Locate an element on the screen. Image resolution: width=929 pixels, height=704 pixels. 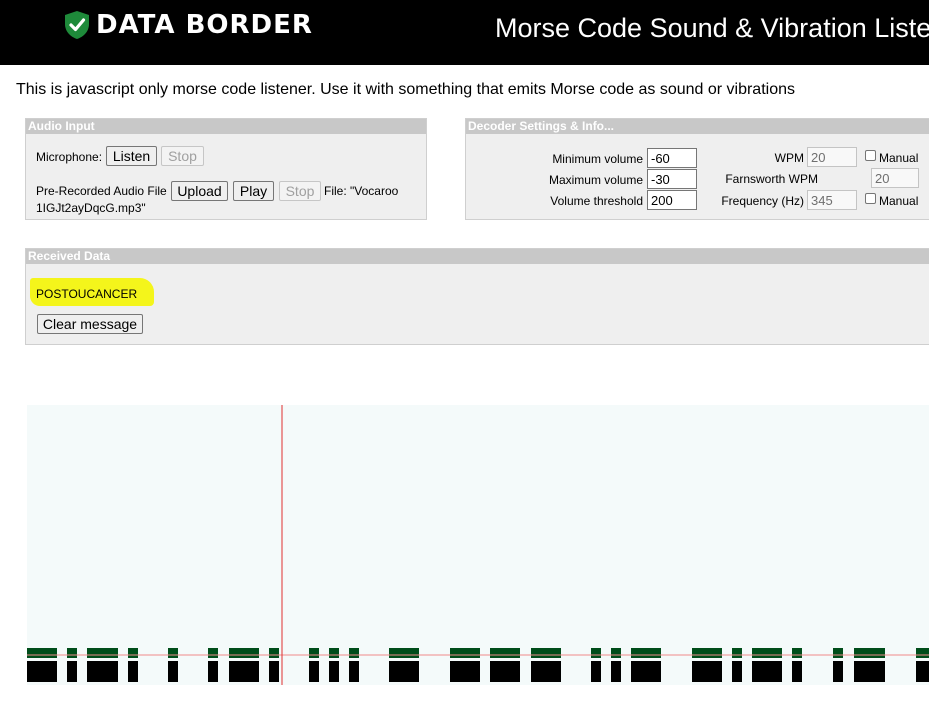
wpm-manual-checkbox is located at coordinates (870, 155).